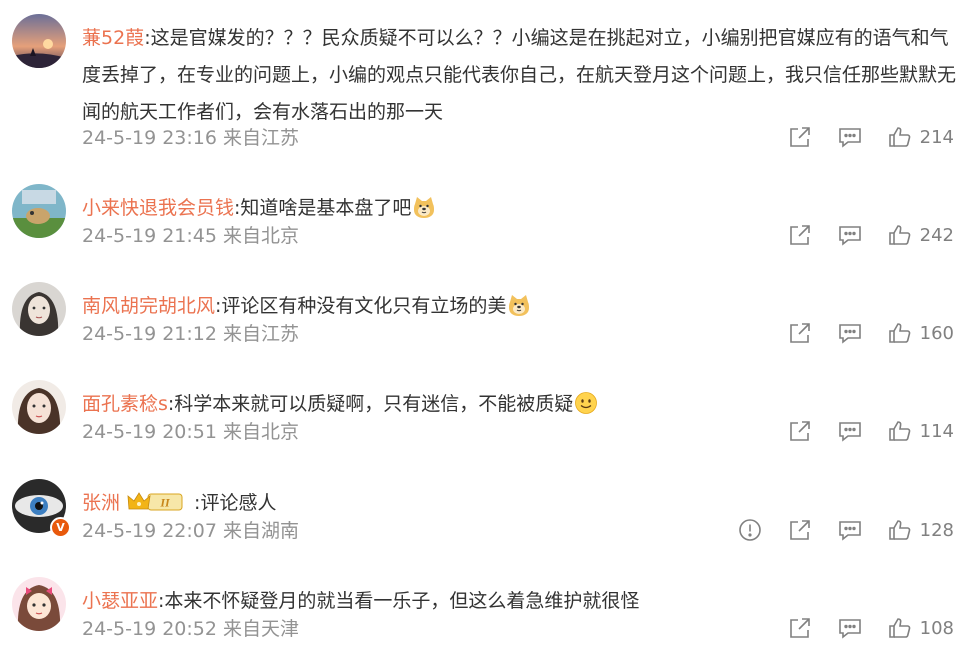  Describe the element at coordinates (113, 38) in the screenshot. I see `username-link: 蒹52葭` at that location.